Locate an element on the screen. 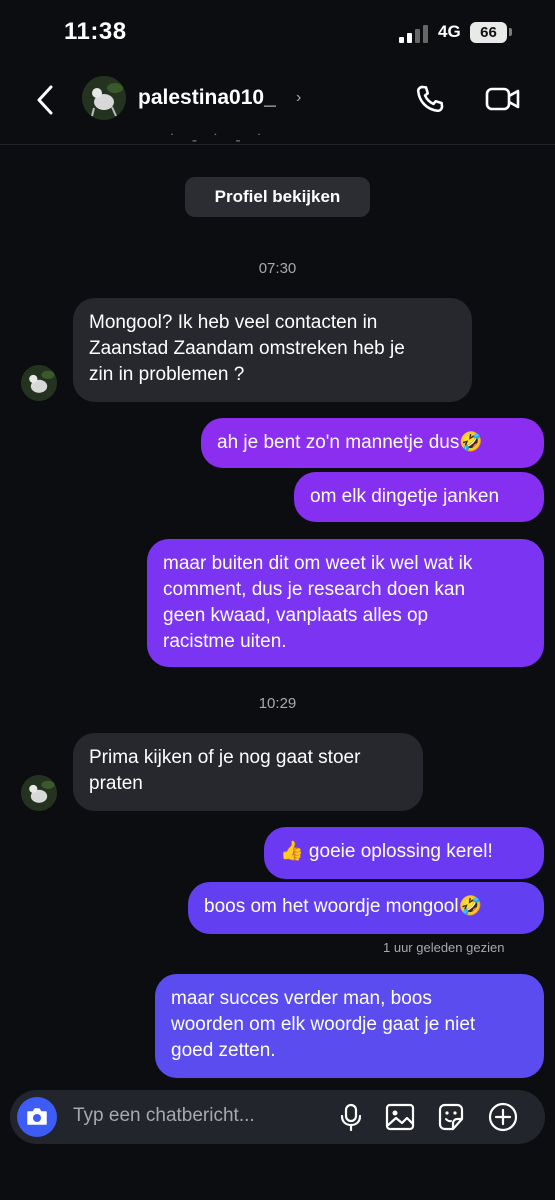  timestamp: 10:29 is located at coordinates (277, 703).